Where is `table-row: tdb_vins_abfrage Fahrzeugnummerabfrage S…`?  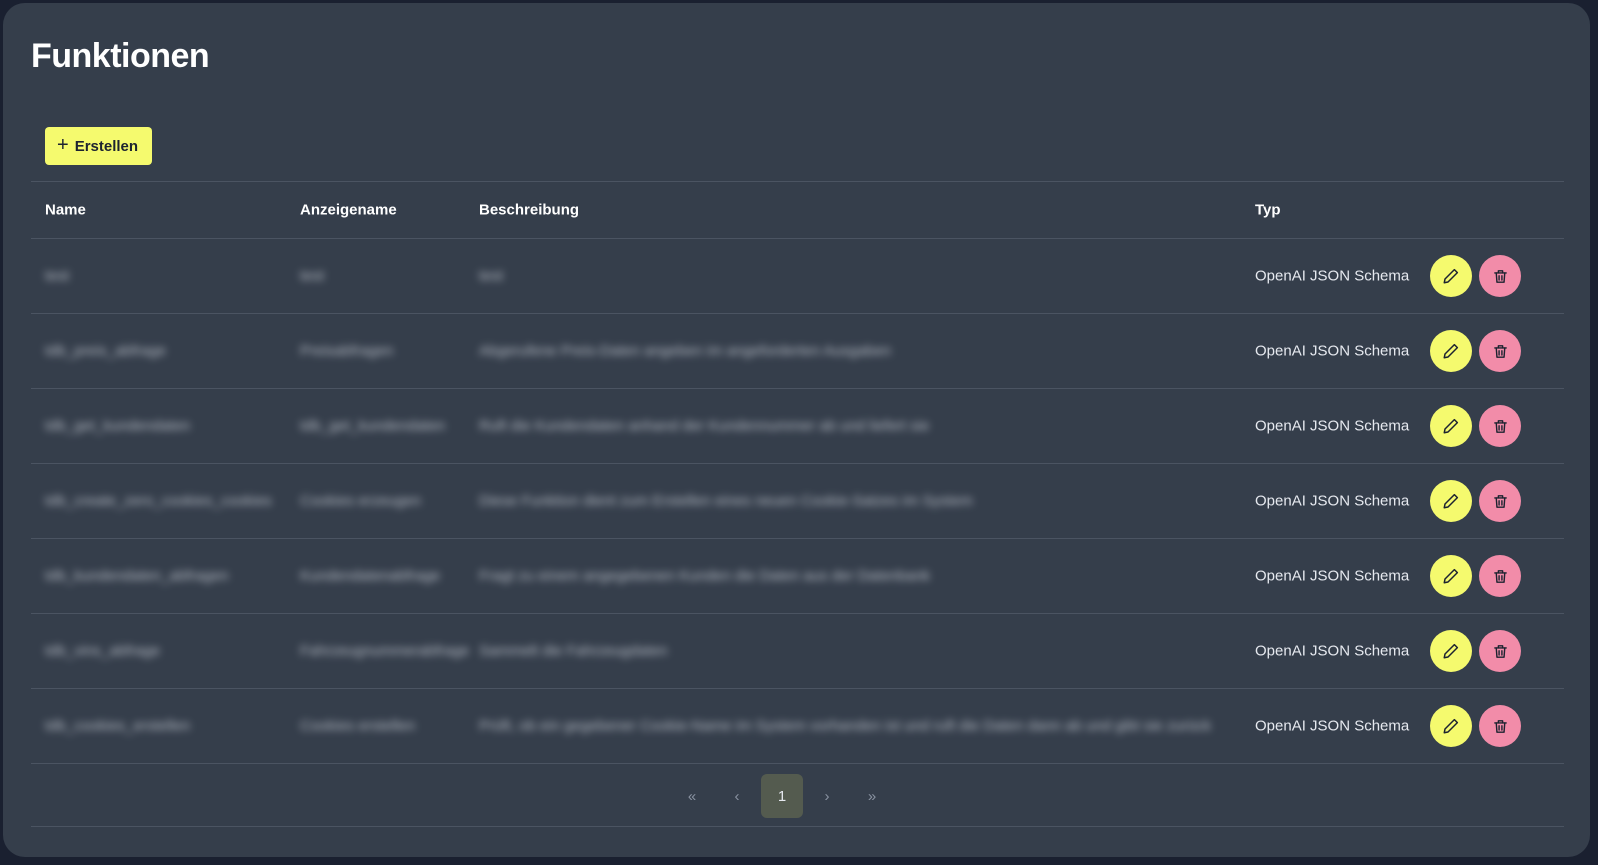
table-row: tdb_vins_abfrage Fahrzeugnummerabfrage S… is located at coordinates (797, 651).